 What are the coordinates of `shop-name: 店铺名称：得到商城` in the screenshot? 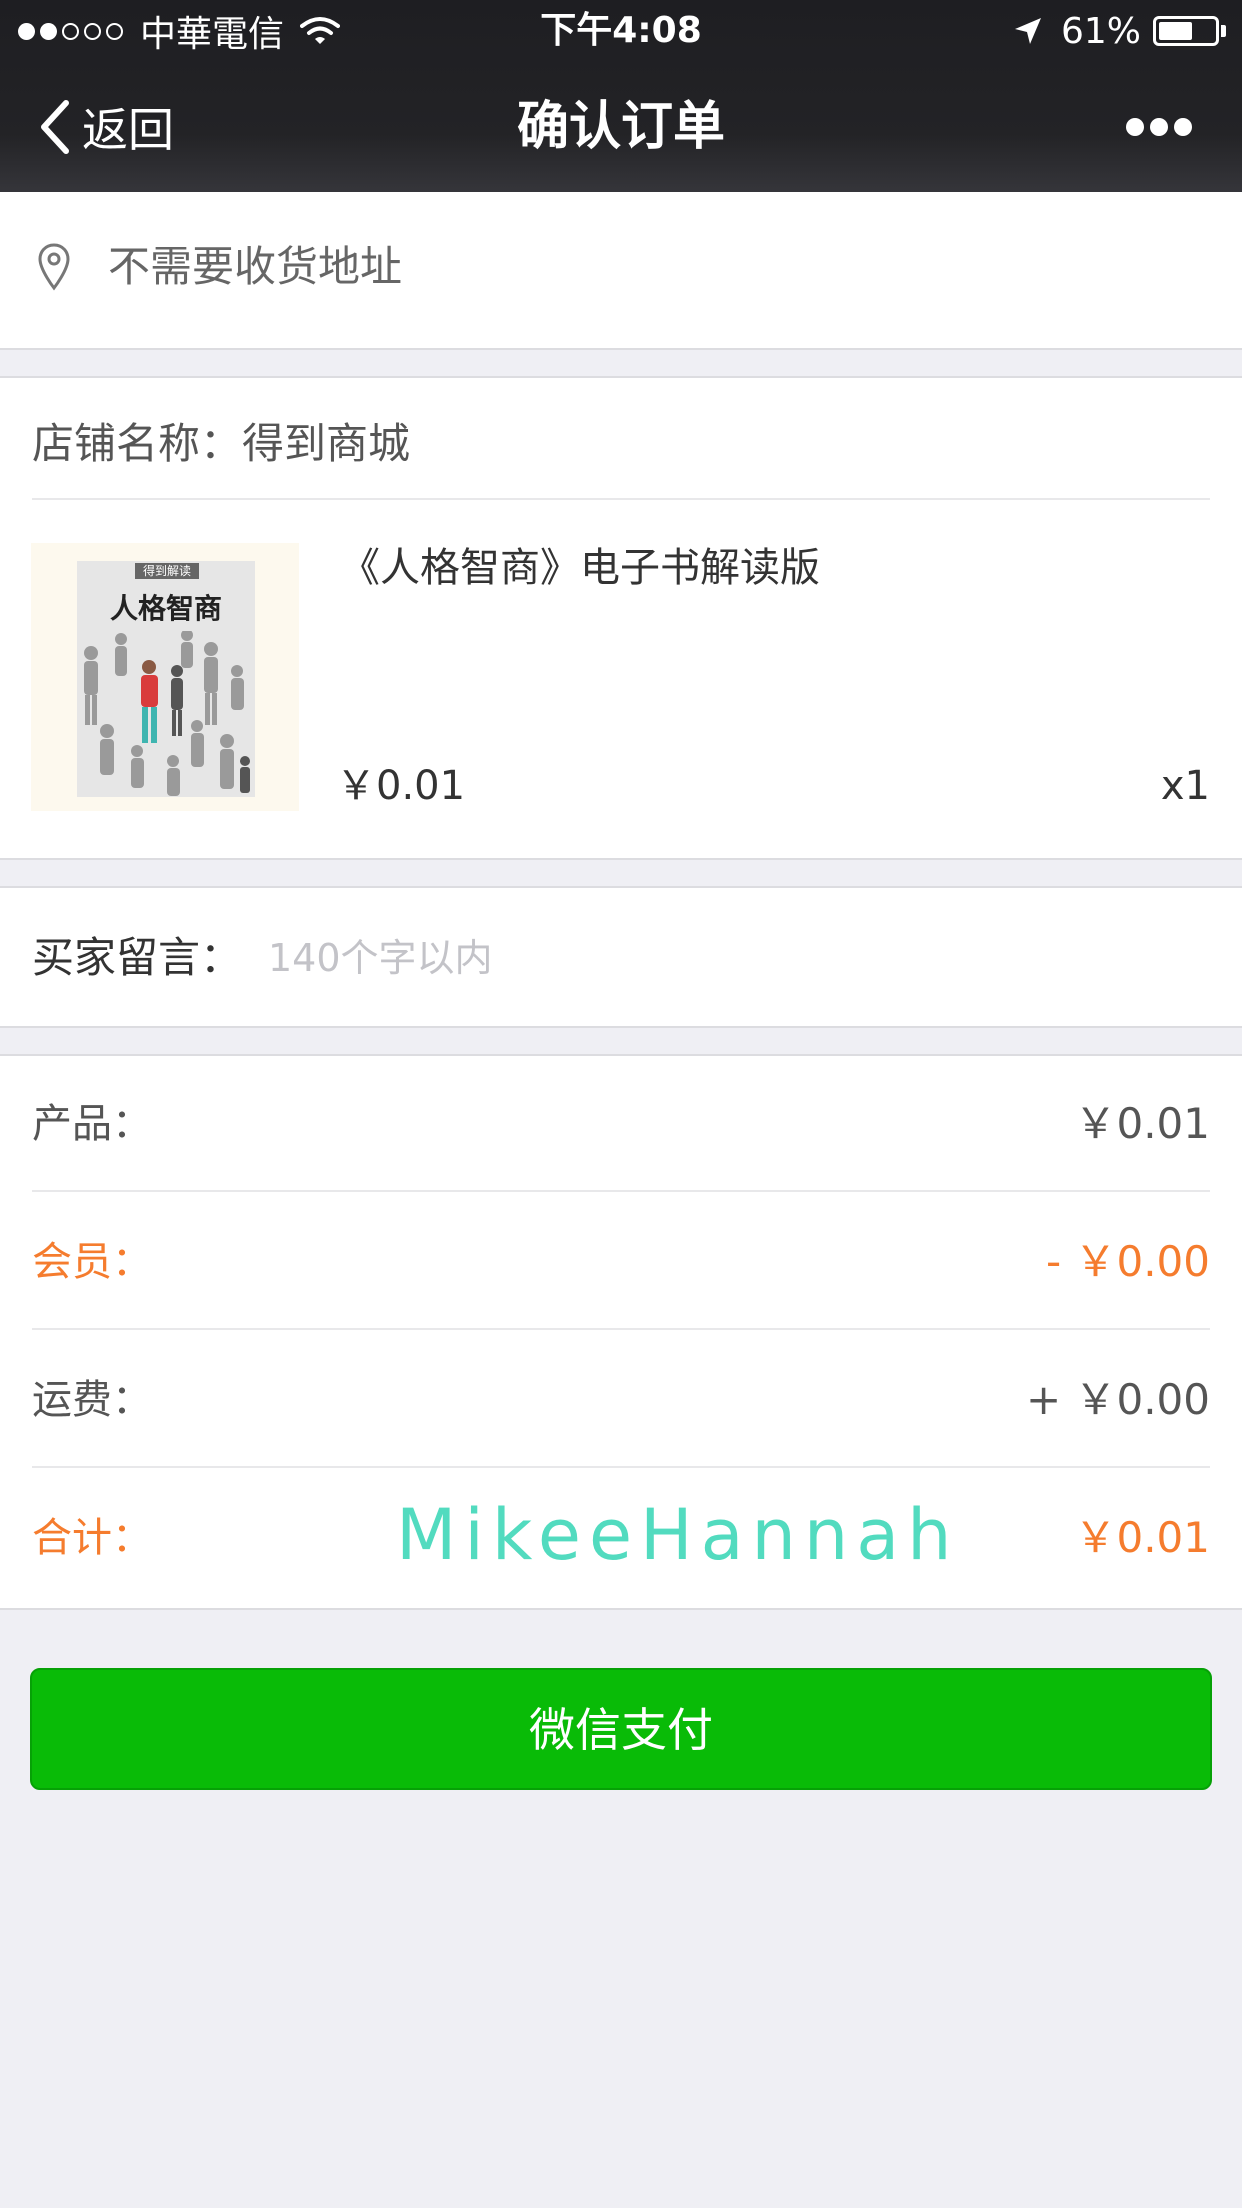 It's located at (221, 443).